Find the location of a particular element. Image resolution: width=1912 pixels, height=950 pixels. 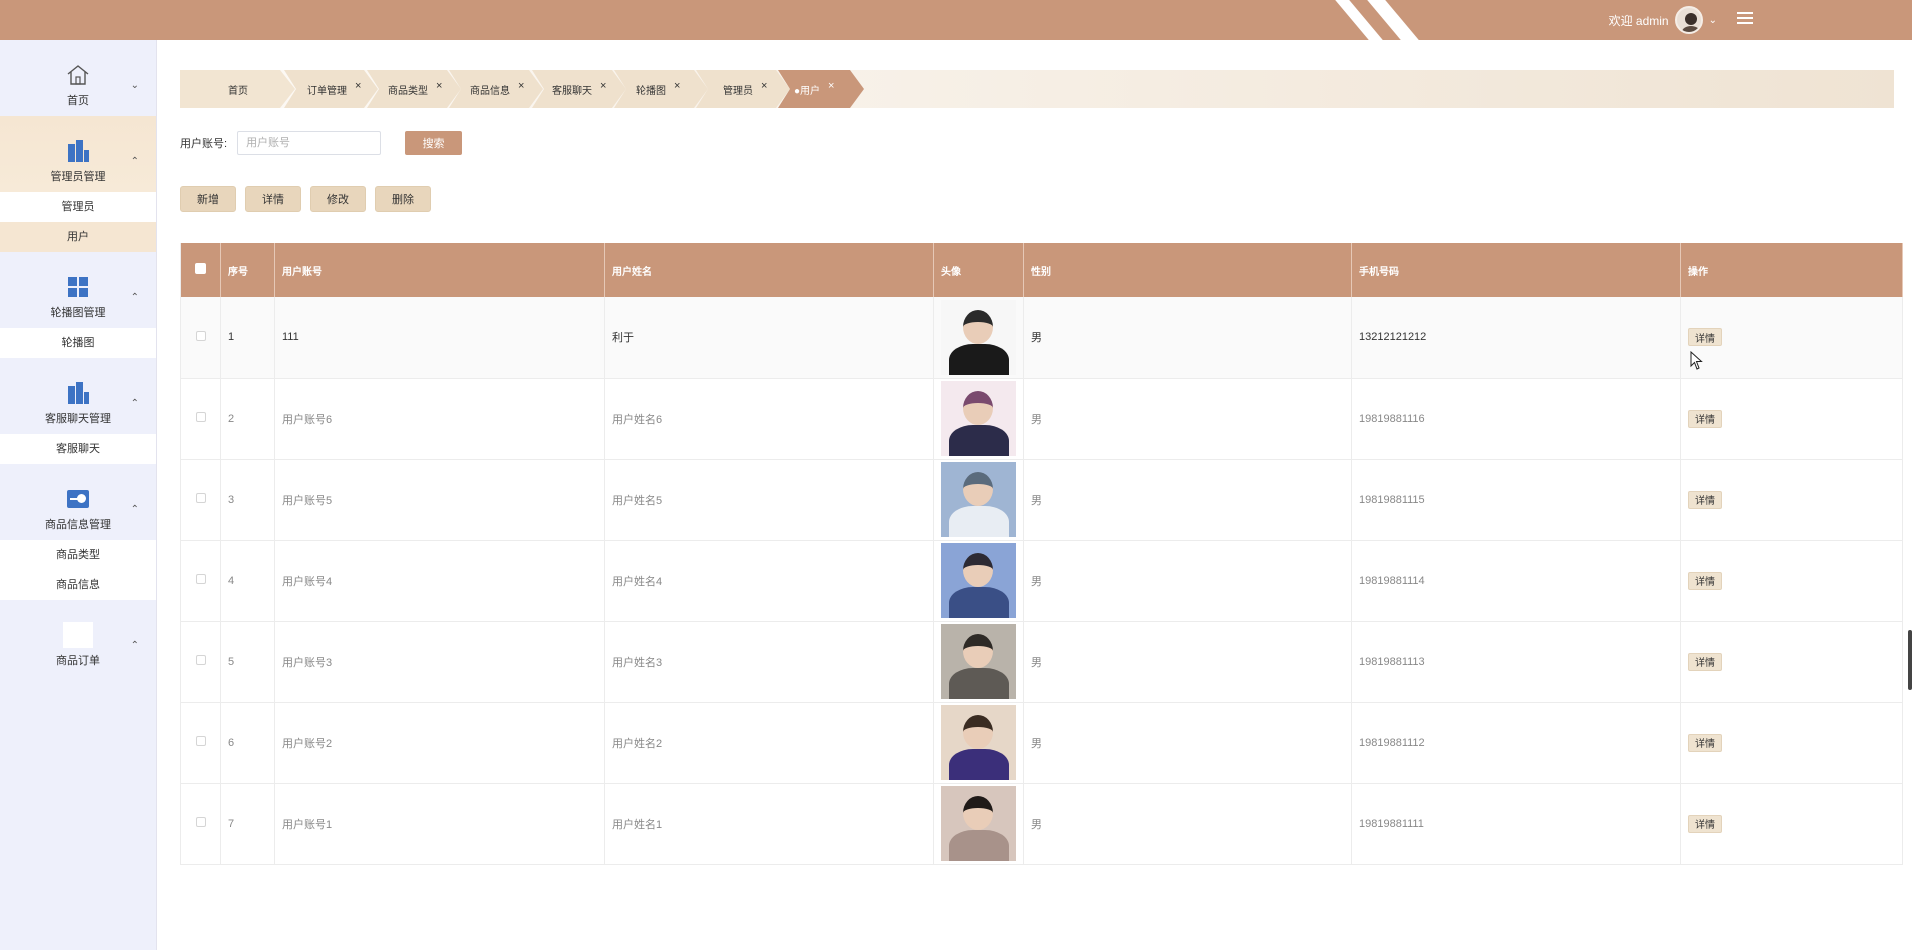

top-bar: 欢迎 admin ⌄ is located at coordinates (956, 20).